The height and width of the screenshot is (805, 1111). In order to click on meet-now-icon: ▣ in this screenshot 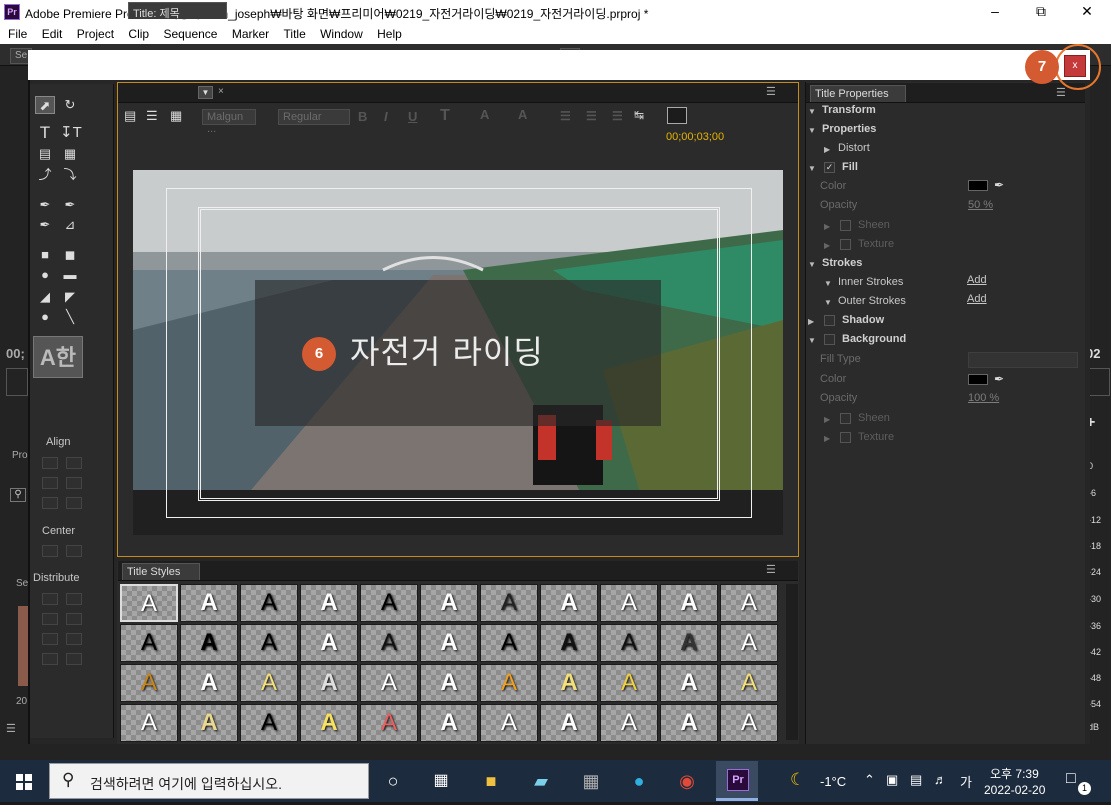, I will do `click(892, 780)`.